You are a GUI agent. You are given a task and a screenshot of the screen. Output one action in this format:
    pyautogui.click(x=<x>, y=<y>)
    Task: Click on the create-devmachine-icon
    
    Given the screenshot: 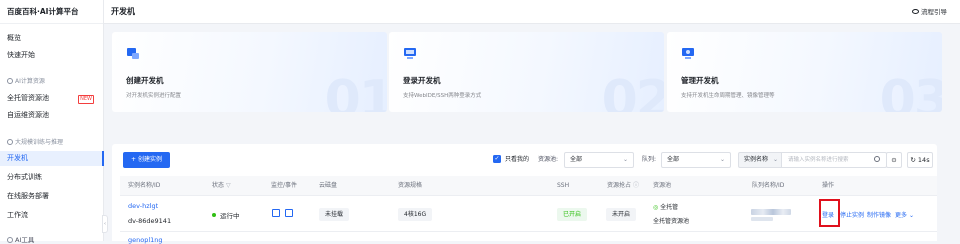 What is the action you would take?
    pyautogui.click(x=133, y=53)
    